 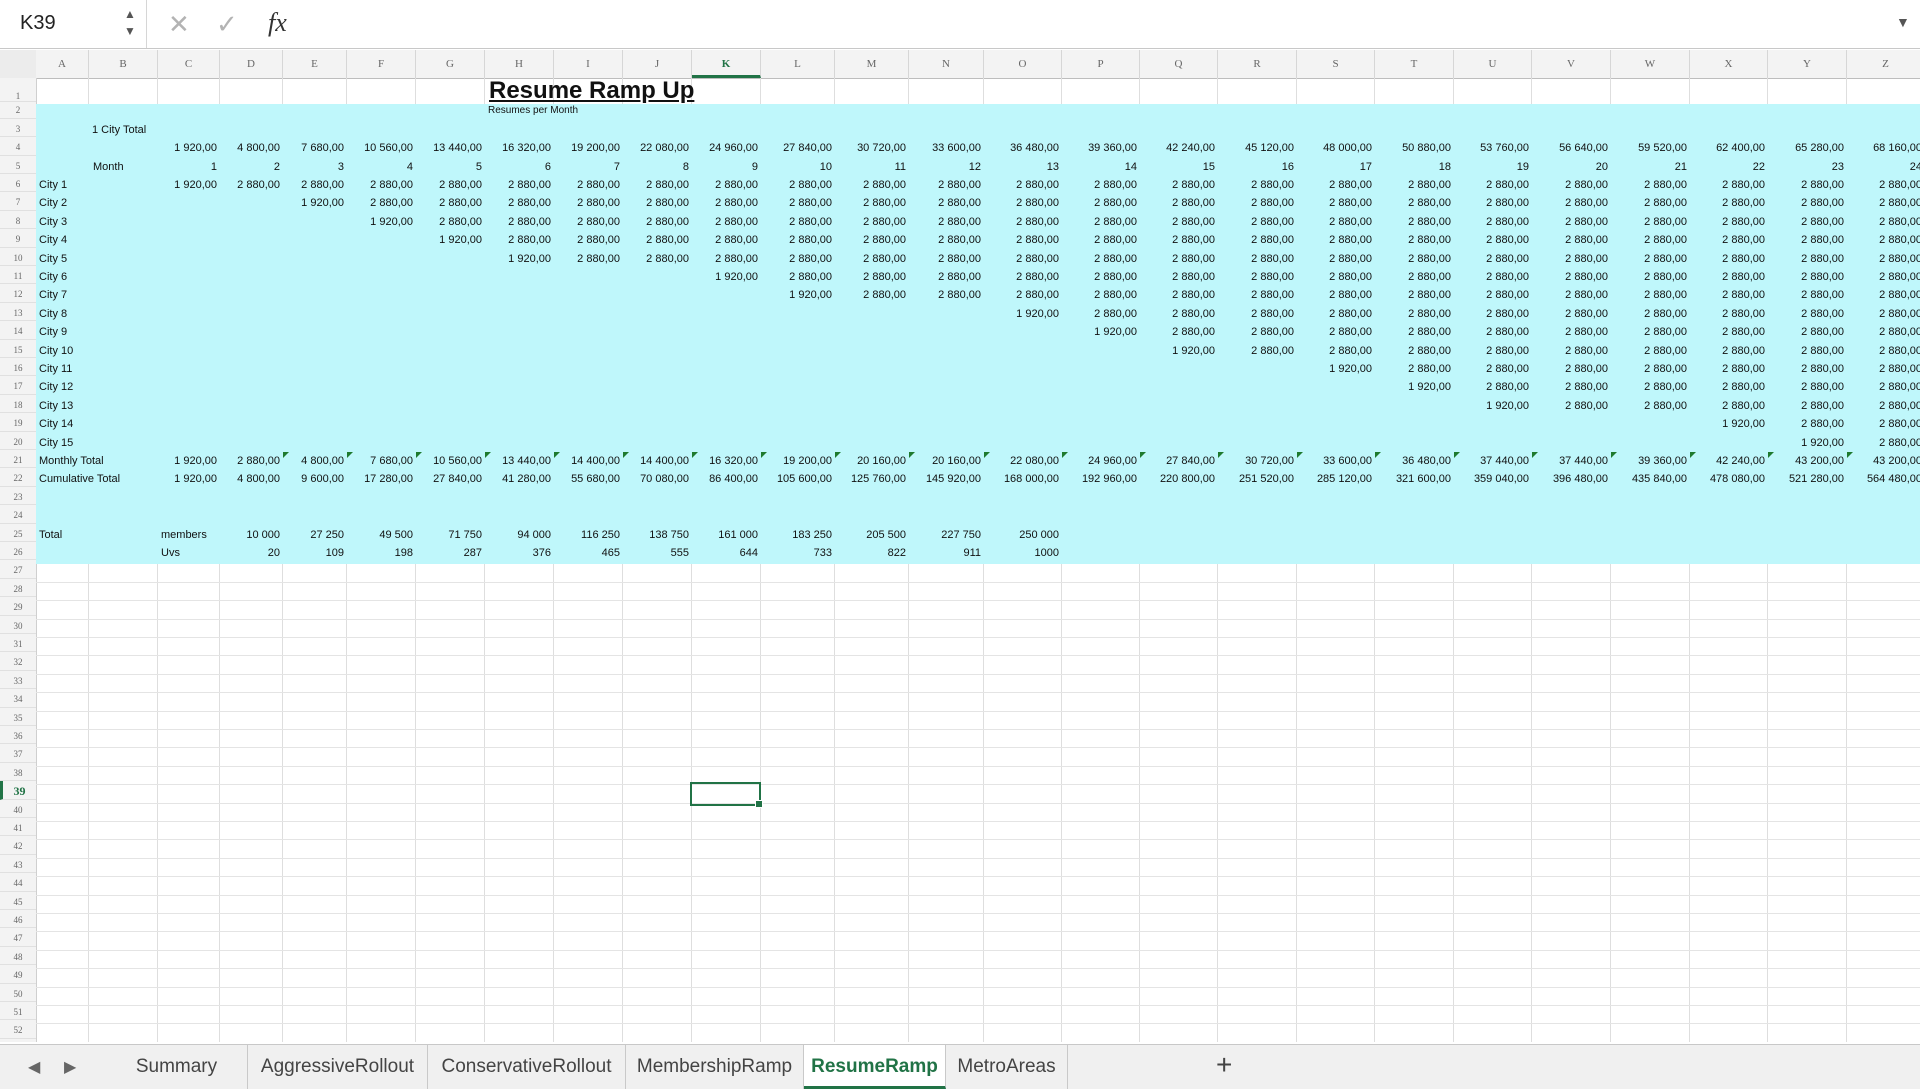 What do you see at coordinates (130, 23) in the screenshot?
I see `name-box-stepper-icon: ▲▼` at bounding box center [130, 23].